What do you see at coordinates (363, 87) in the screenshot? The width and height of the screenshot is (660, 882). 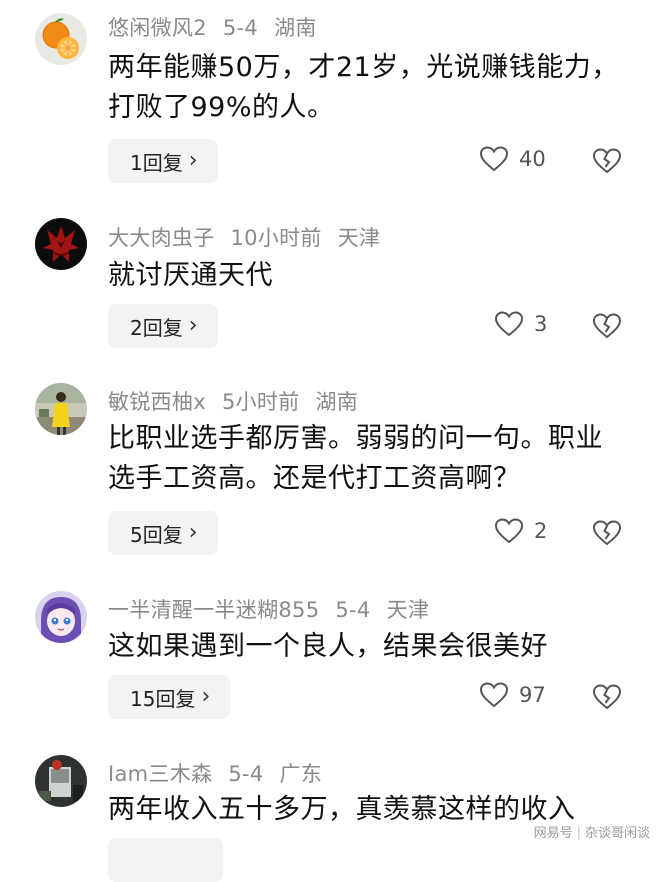 I see `comment-text: 两年能赚50万，才21岁，光说赚钱能力，打败了99%的人。` at bounding box center [363, 87].